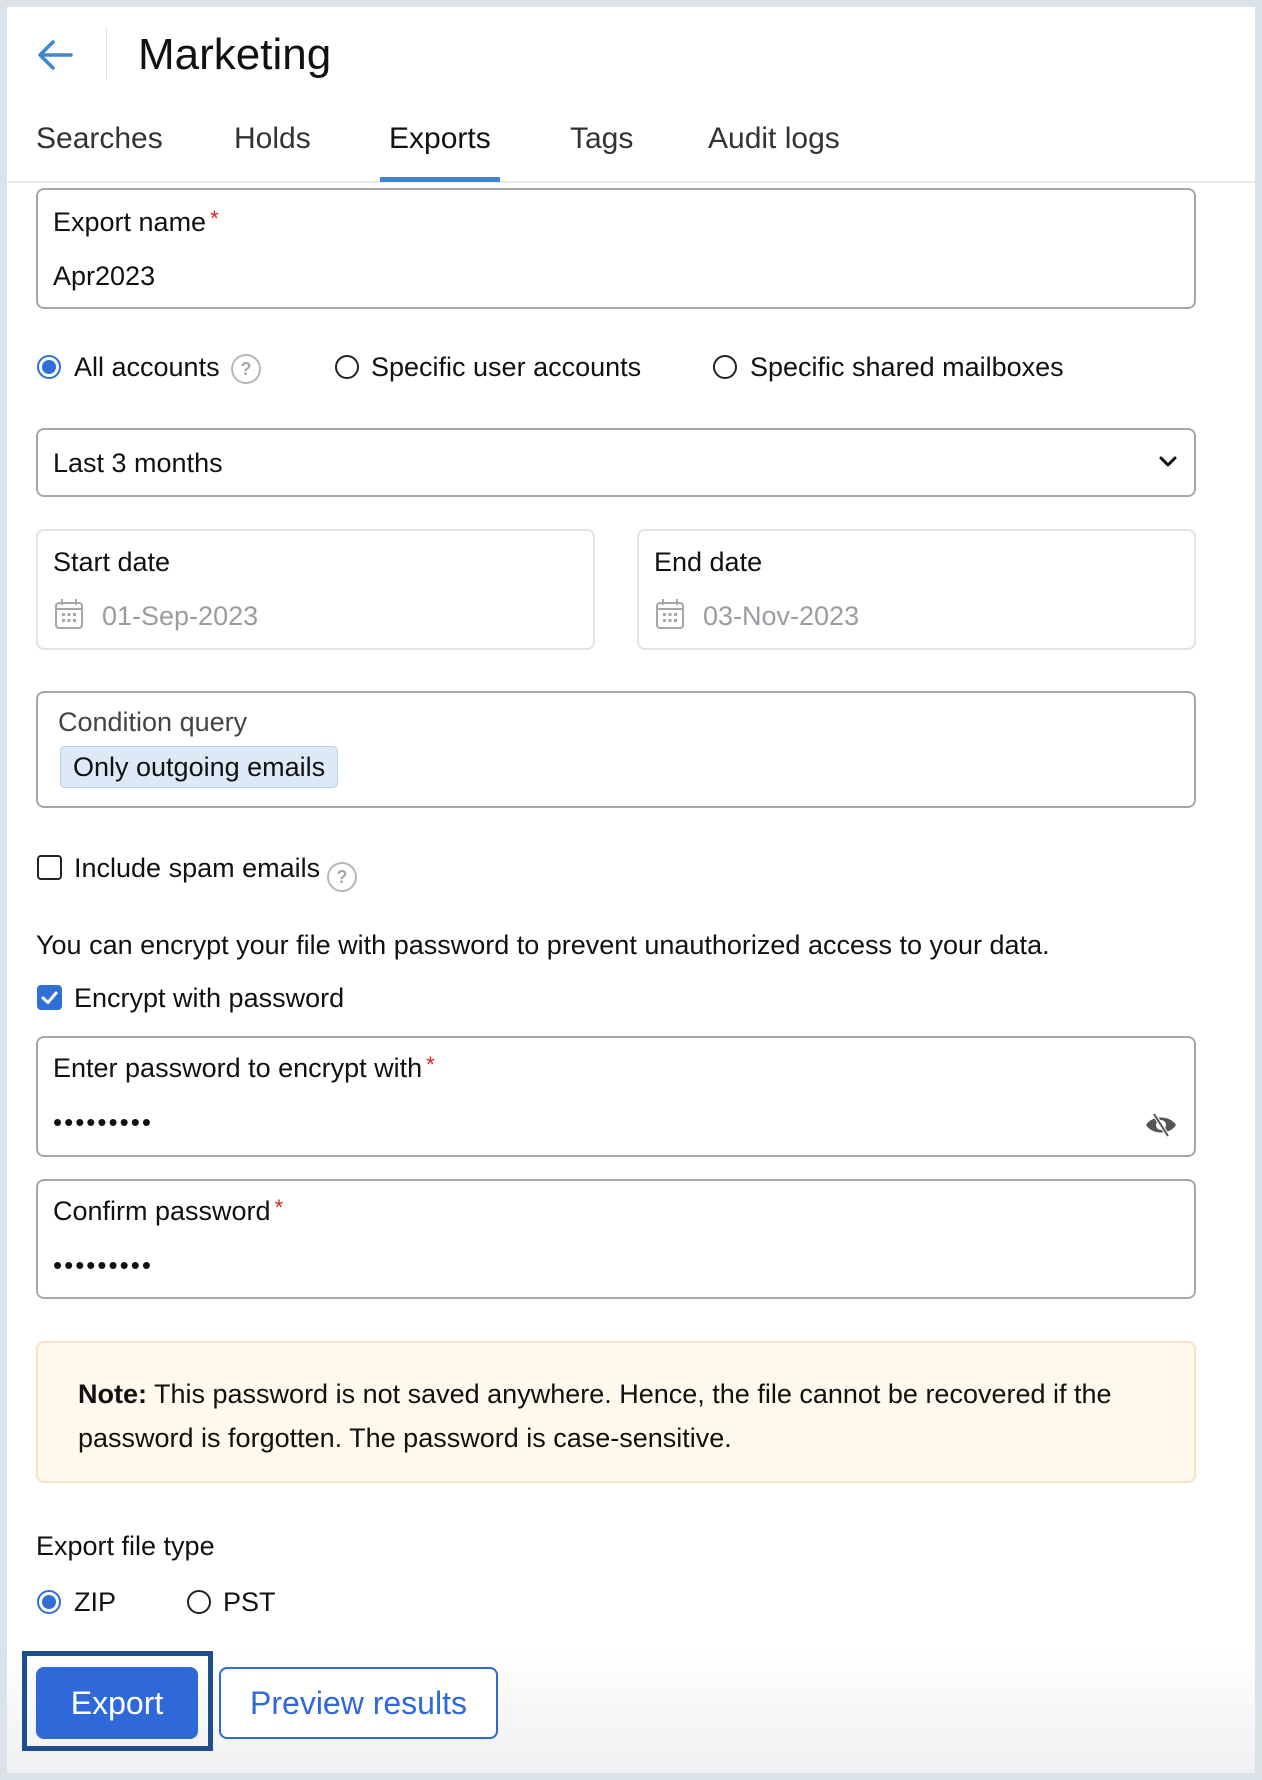 This screenshot has height=1780, width=1262. What do you see at coordinates (708, 562) in the screenshot?
I see `end-date-label: End date` at bounding box center [708, 562].